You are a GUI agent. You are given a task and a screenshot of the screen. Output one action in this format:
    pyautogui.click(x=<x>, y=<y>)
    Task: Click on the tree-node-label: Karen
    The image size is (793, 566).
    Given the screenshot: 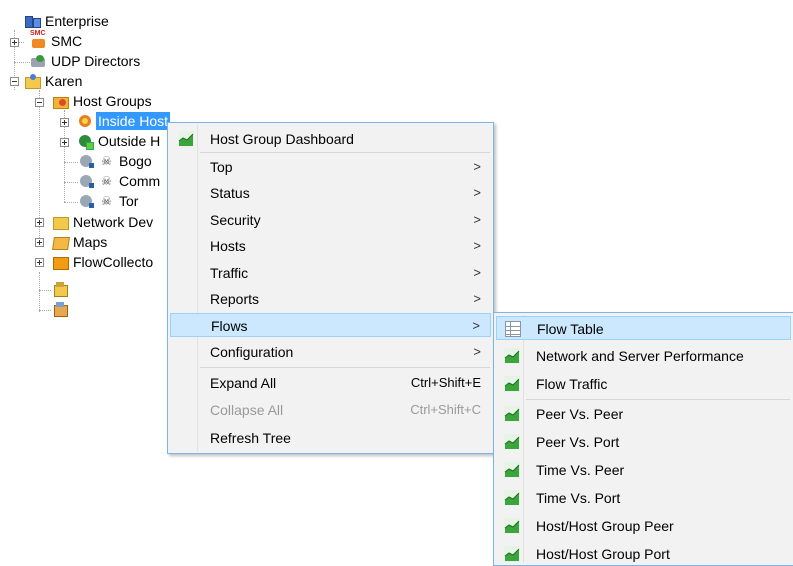 What is the action you would take?
    pyautogui.click(x=64, y=81)
    